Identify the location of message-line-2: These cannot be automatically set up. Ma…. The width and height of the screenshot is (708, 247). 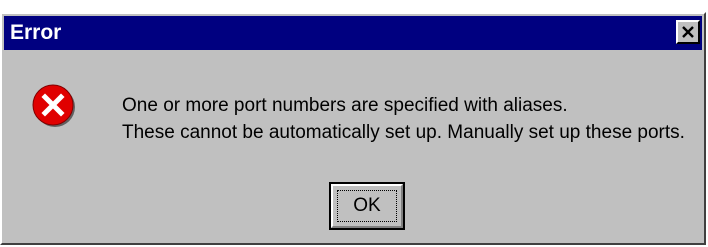
(403, 132).